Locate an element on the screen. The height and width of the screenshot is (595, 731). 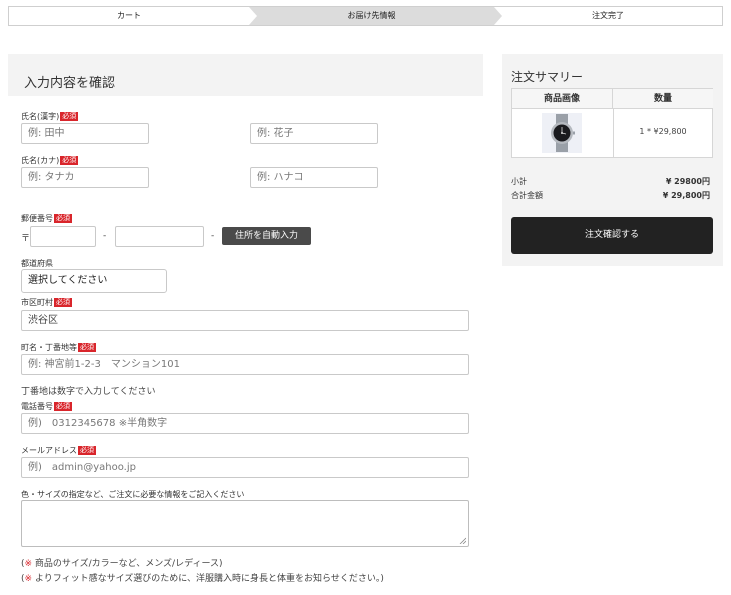
column-header-quantity: 数量 is located at coordinates (663, 99).